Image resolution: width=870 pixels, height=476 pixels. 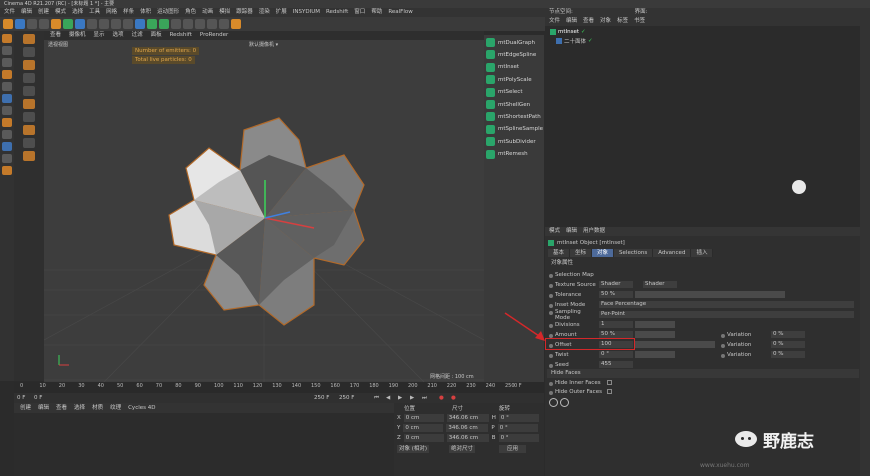 I want to click on menu-item: 模式, so click(x=60, y=12).